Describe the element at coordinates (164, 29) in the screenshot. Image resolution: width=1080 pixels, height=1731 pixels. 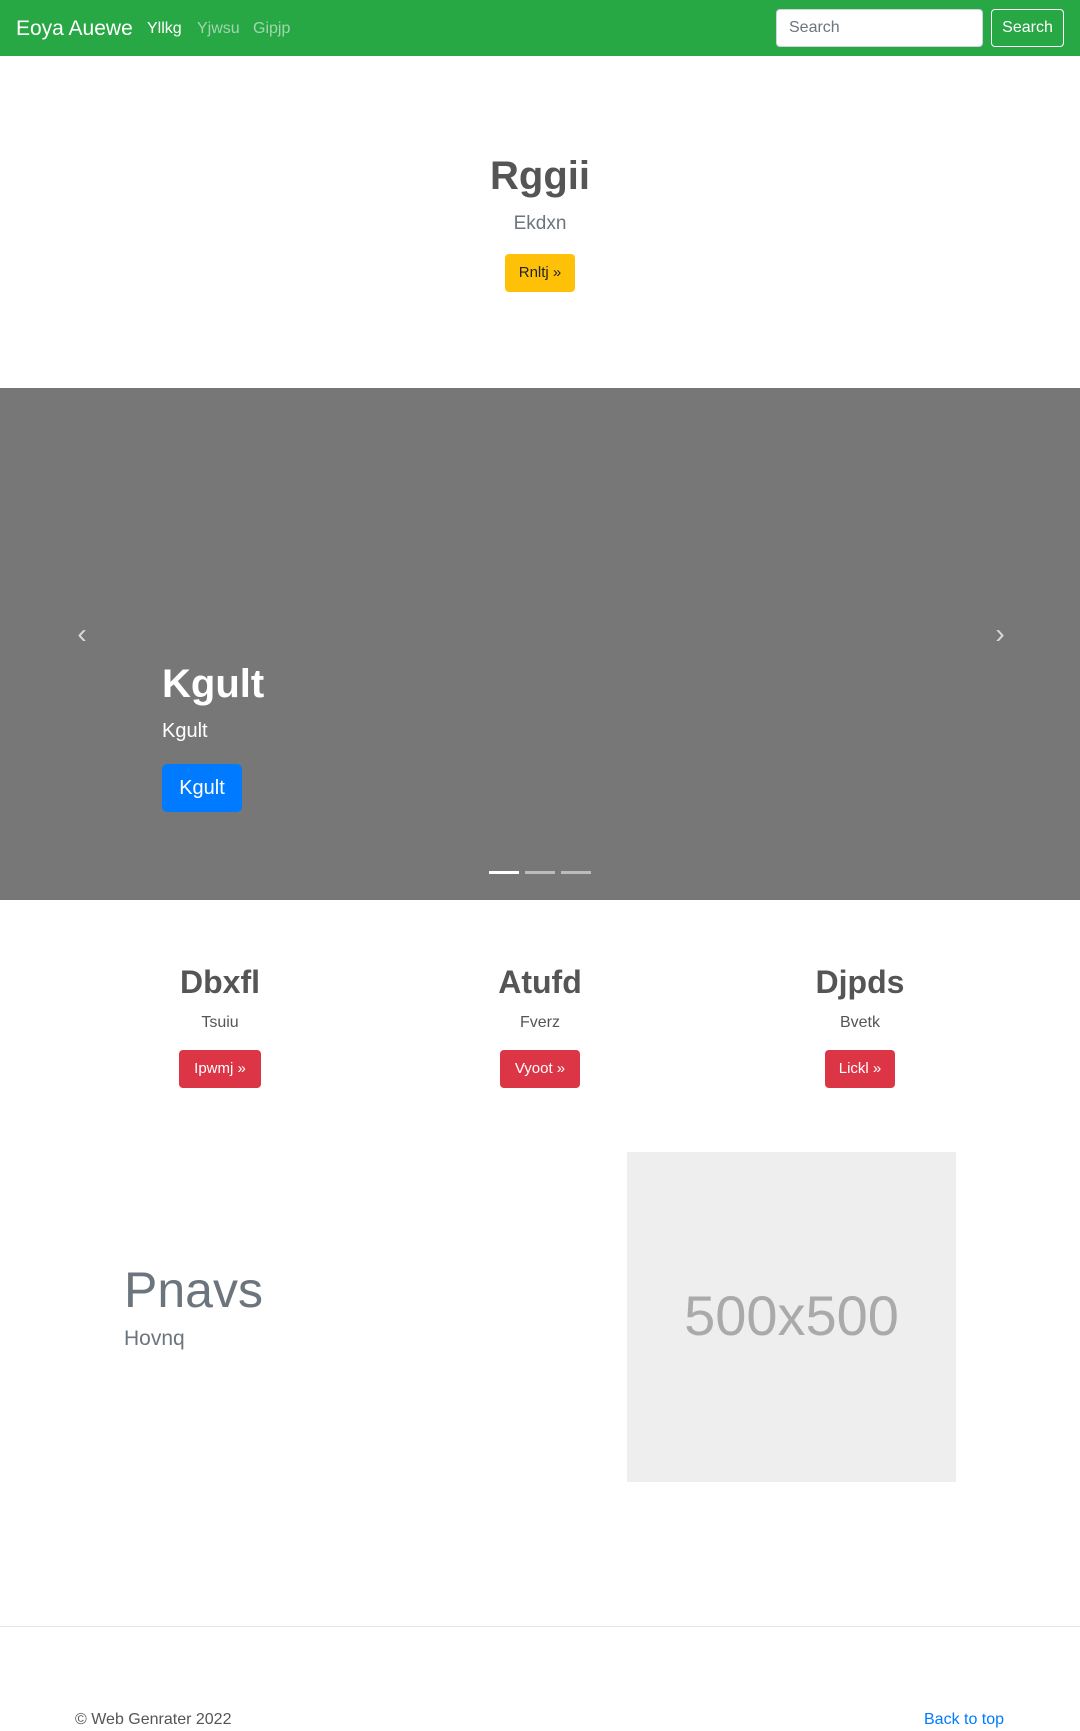
I see `nav-link-yllkg: Yllkg` at that location.